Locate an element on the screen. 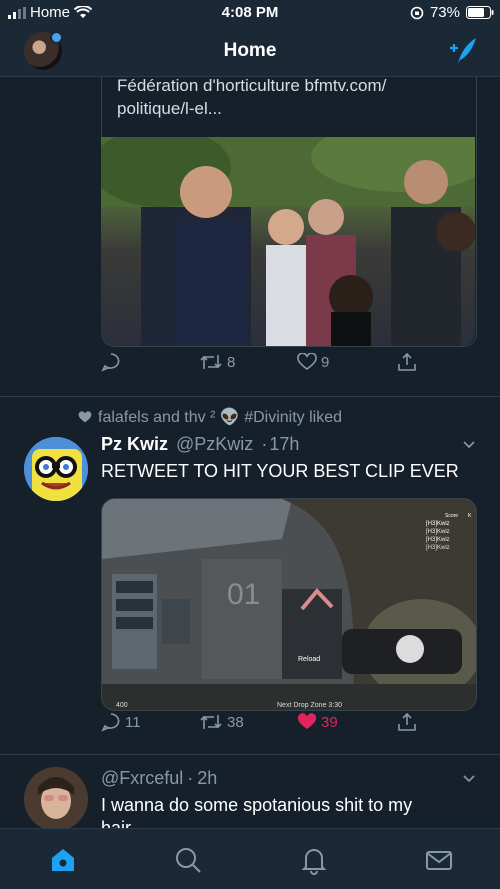 Image resolution: width=500 pixels, height=889 pixels. search-icon is located at coordinates (188, 860).